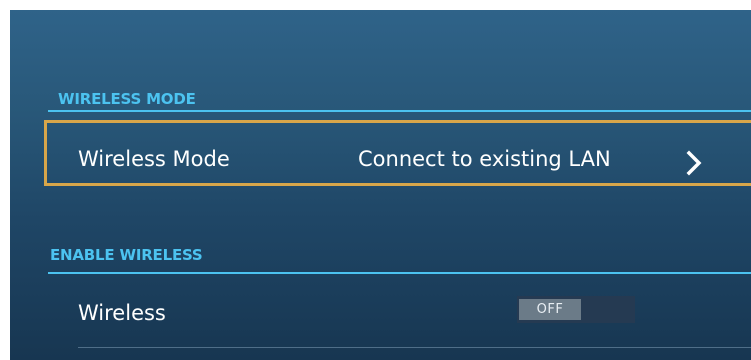  I want to click on section-divider-wireless-mode, so click(399, 111).